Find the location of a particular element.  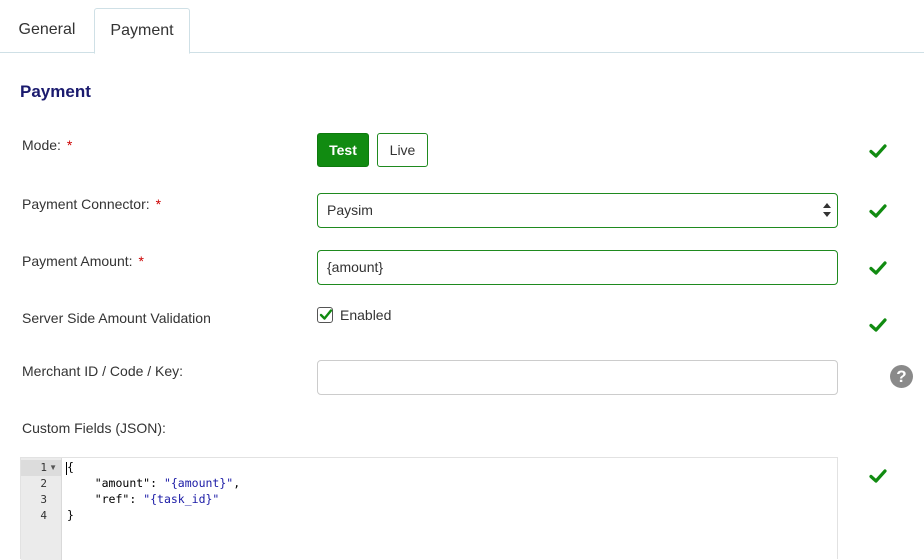

fold-arrow-icon: ▼ is located at coordinates (53, 467).